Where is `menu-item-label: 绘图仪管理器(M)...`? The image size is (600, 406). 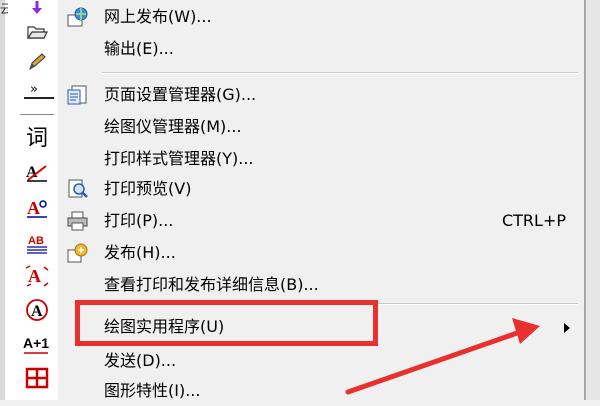 menu-item-label: 绘图仪管理器(M)... is located at coordinates (173, 126).